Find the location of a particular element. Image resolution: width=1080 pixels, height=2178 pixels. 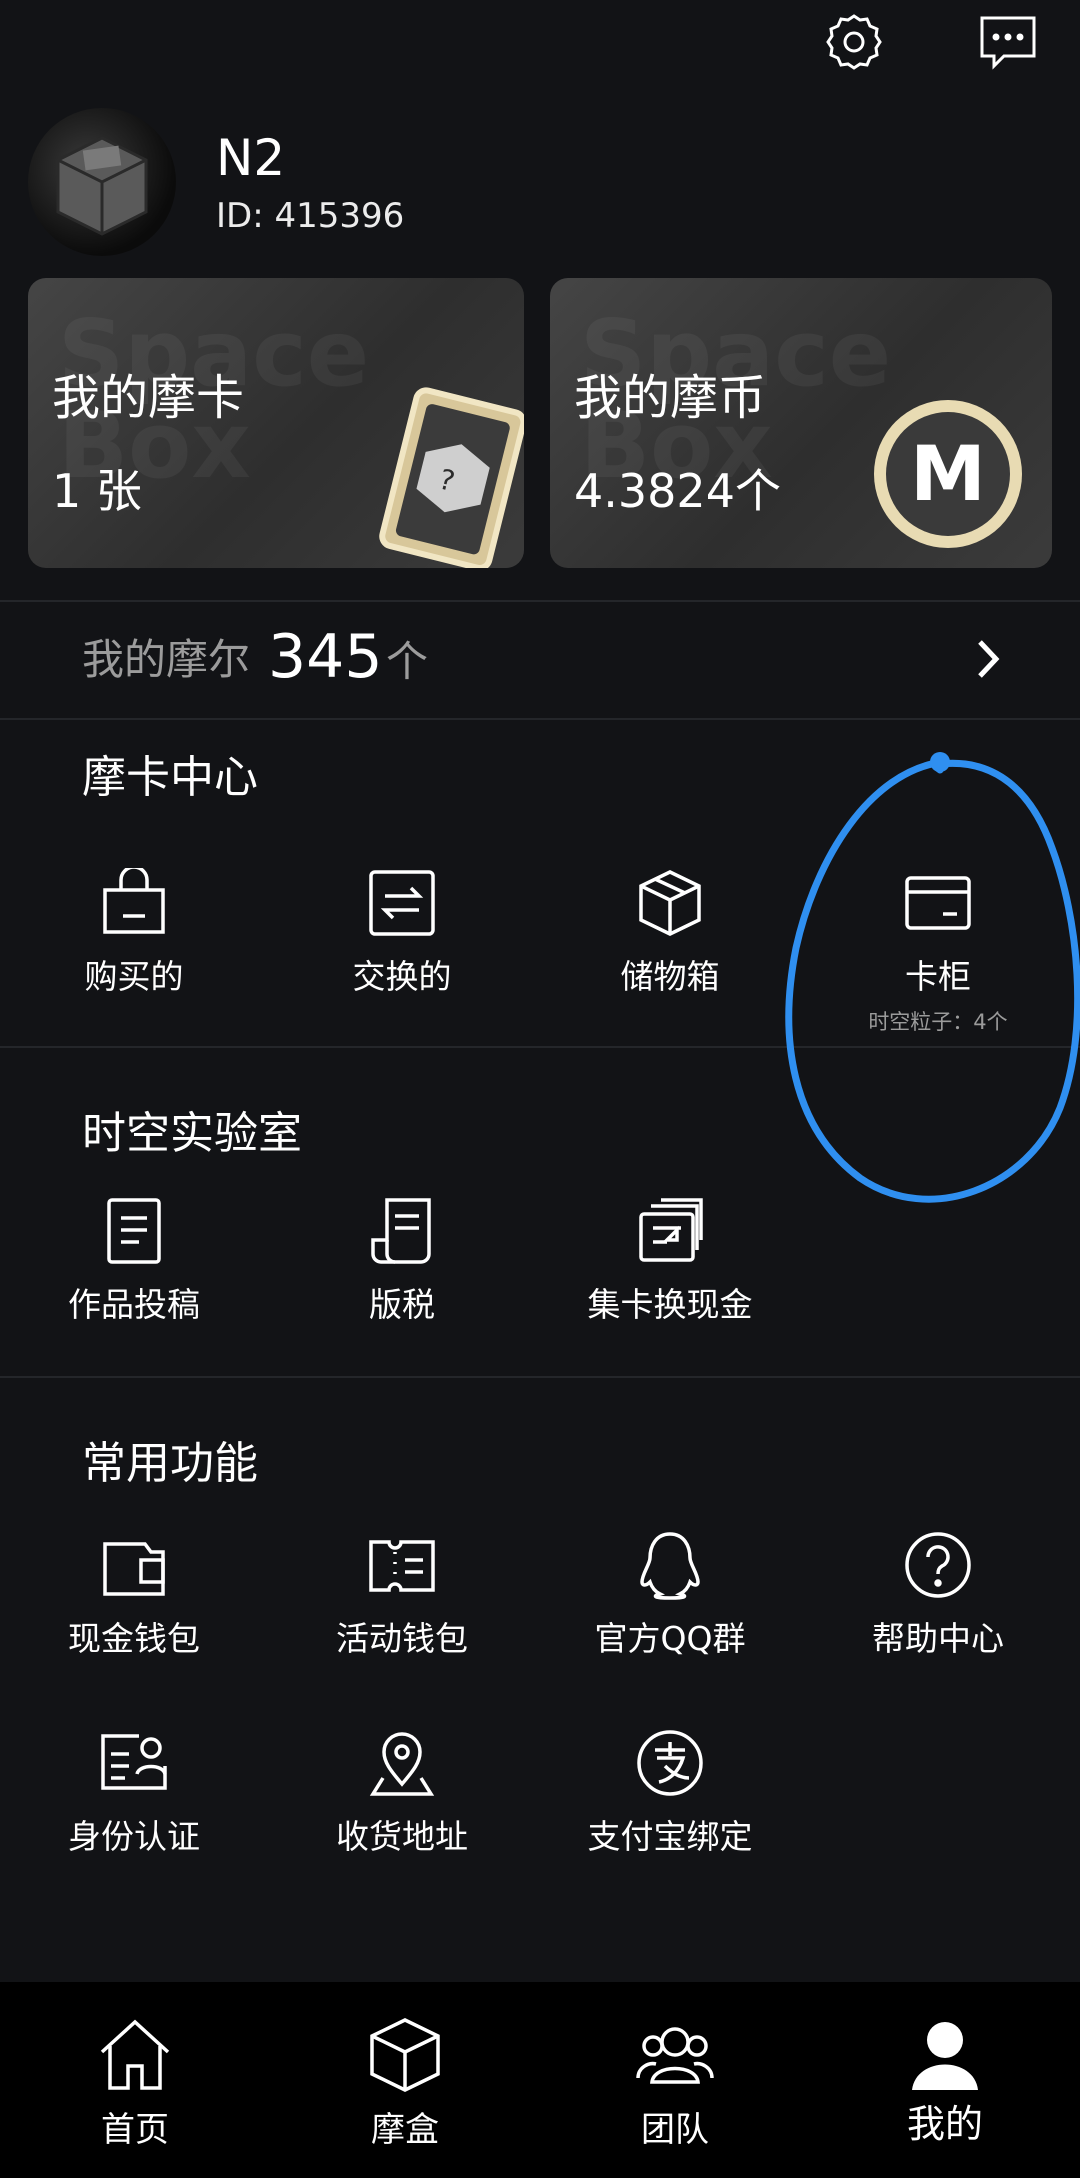

mobi-title: 我的摩币 is located at coordinates (670, 398).